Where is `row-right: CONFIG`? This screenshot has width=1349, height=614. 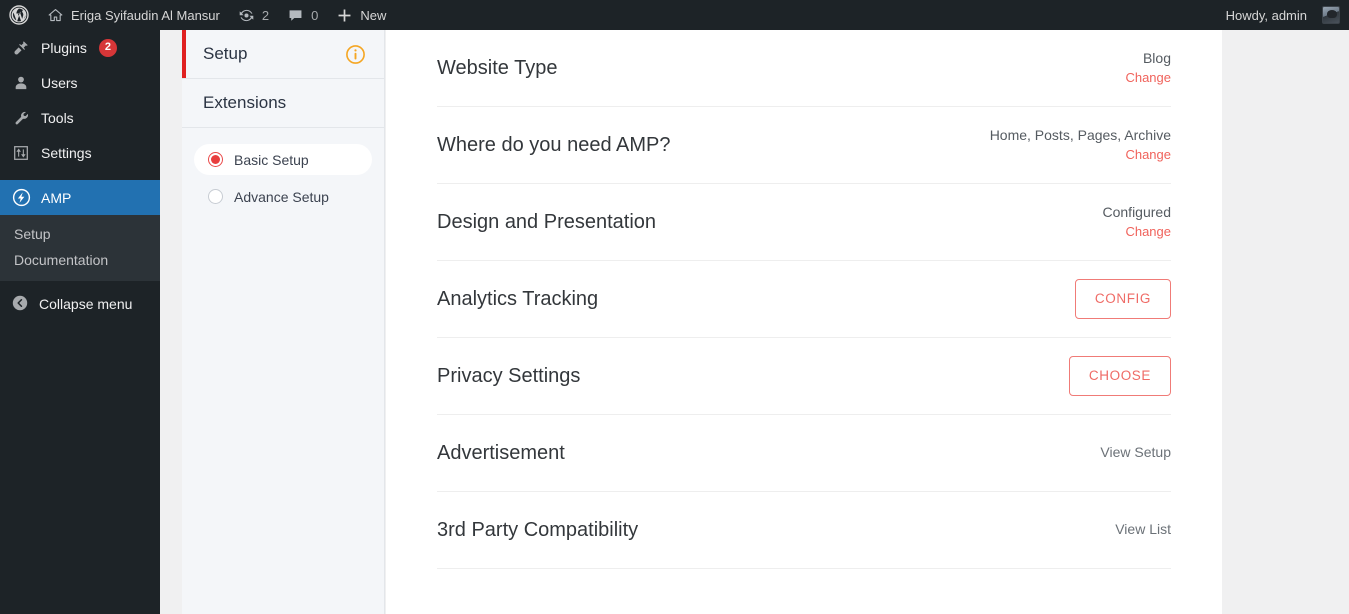
row-right: CONFIG is located at coordinates (1122, 299).